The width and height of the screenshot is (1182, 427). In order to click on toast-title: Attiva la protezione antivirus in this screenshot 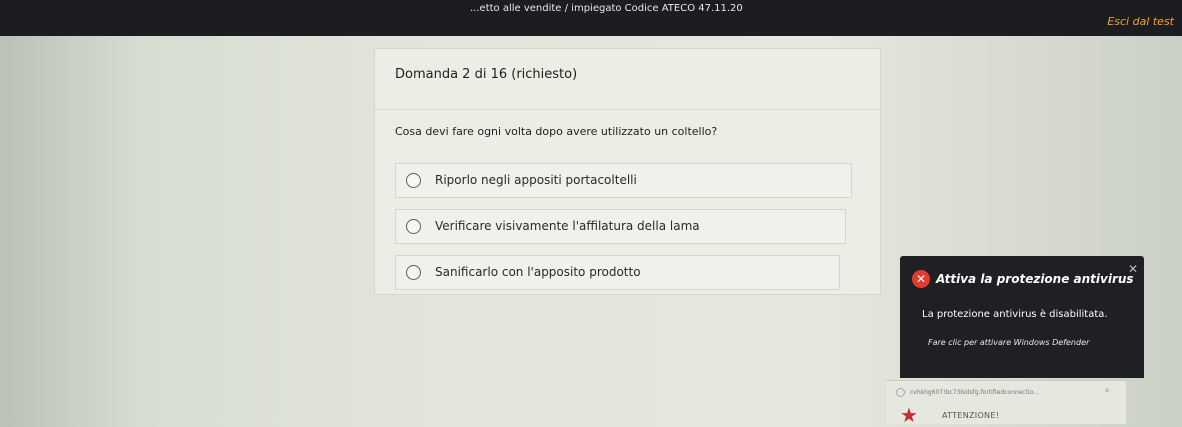, I will do `click(1035, 279)`.